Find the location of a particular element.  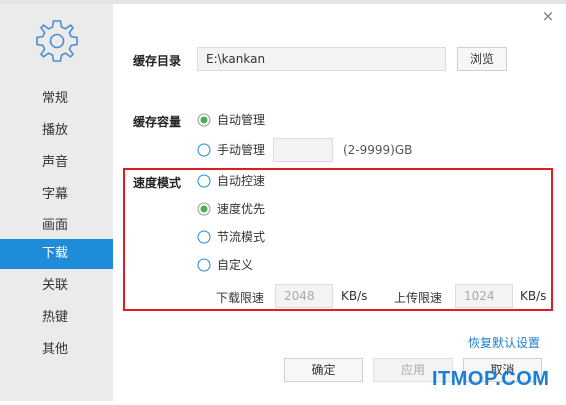

sidebar-item-hotkeys: 热键 is located at coordinates (56, 318).